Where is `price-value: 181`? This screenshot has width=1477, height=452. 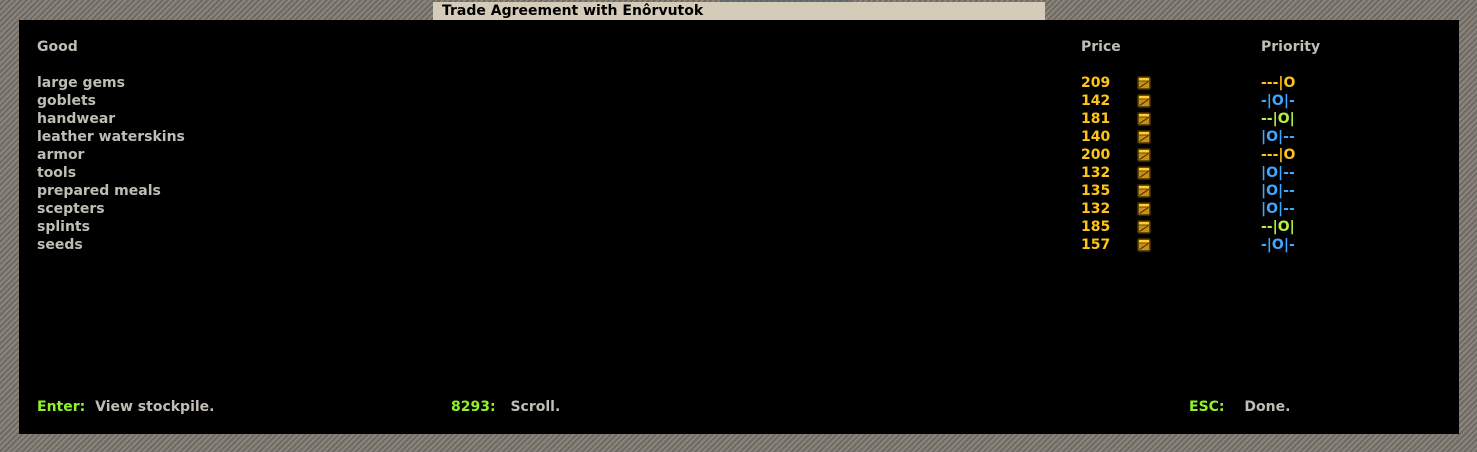 price-value: 181 is located at coordinates (1096, 119).